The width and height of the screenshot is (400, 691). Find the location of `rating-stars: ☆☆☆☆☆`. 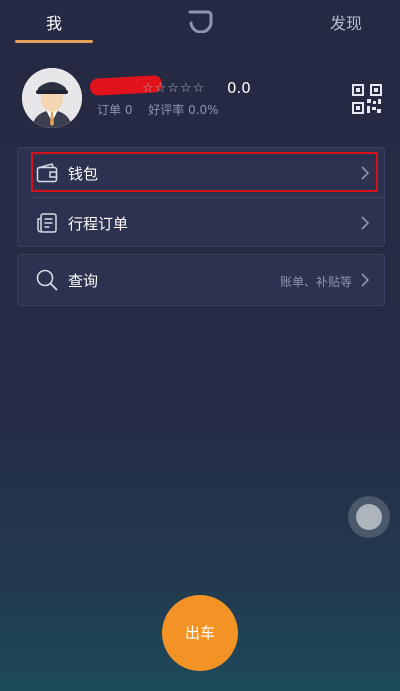

rating-stars: ☆☆☆☆☆ is located at coordinates (174, 88).